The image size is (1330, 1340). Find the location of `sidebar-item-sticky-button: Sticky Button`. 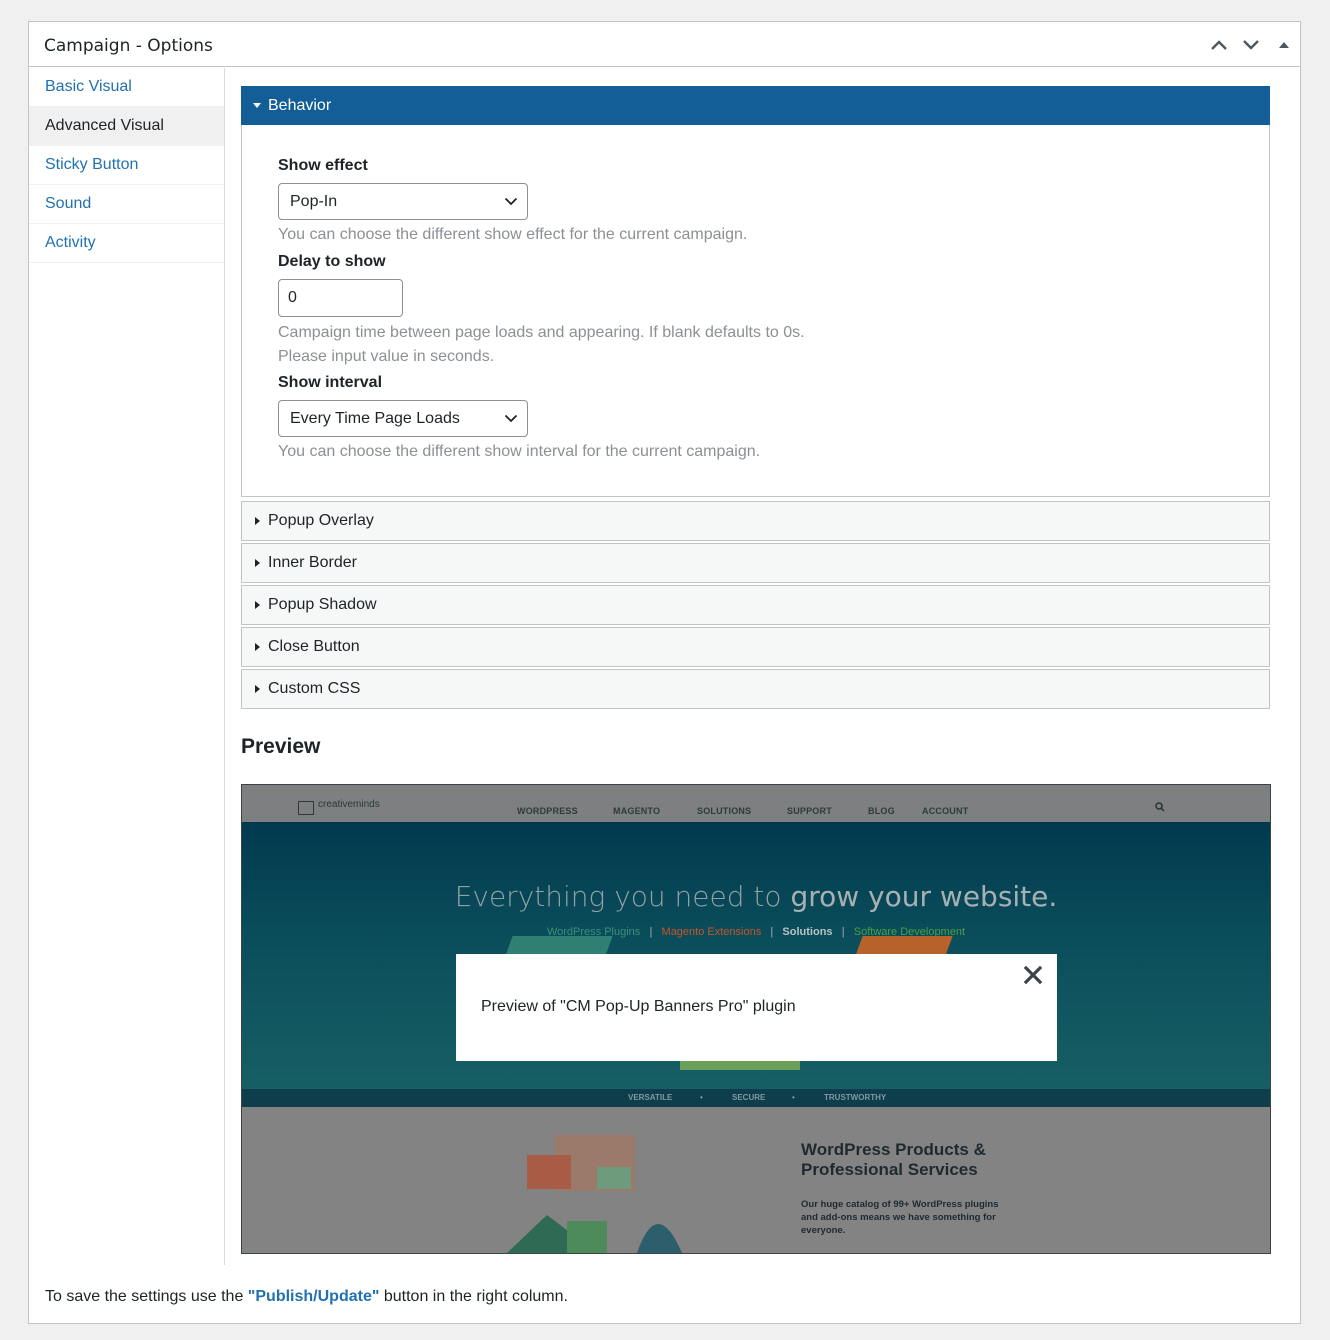

sidebar-item-sticky-button: Sticky Button is located at coordinates (126, 165).